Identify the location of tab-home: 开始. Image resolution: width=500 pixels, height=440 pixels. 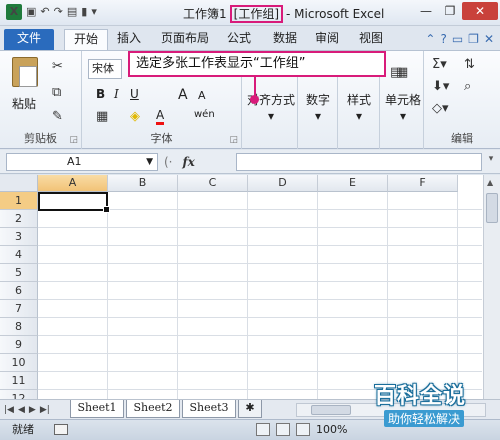
(86, 39).